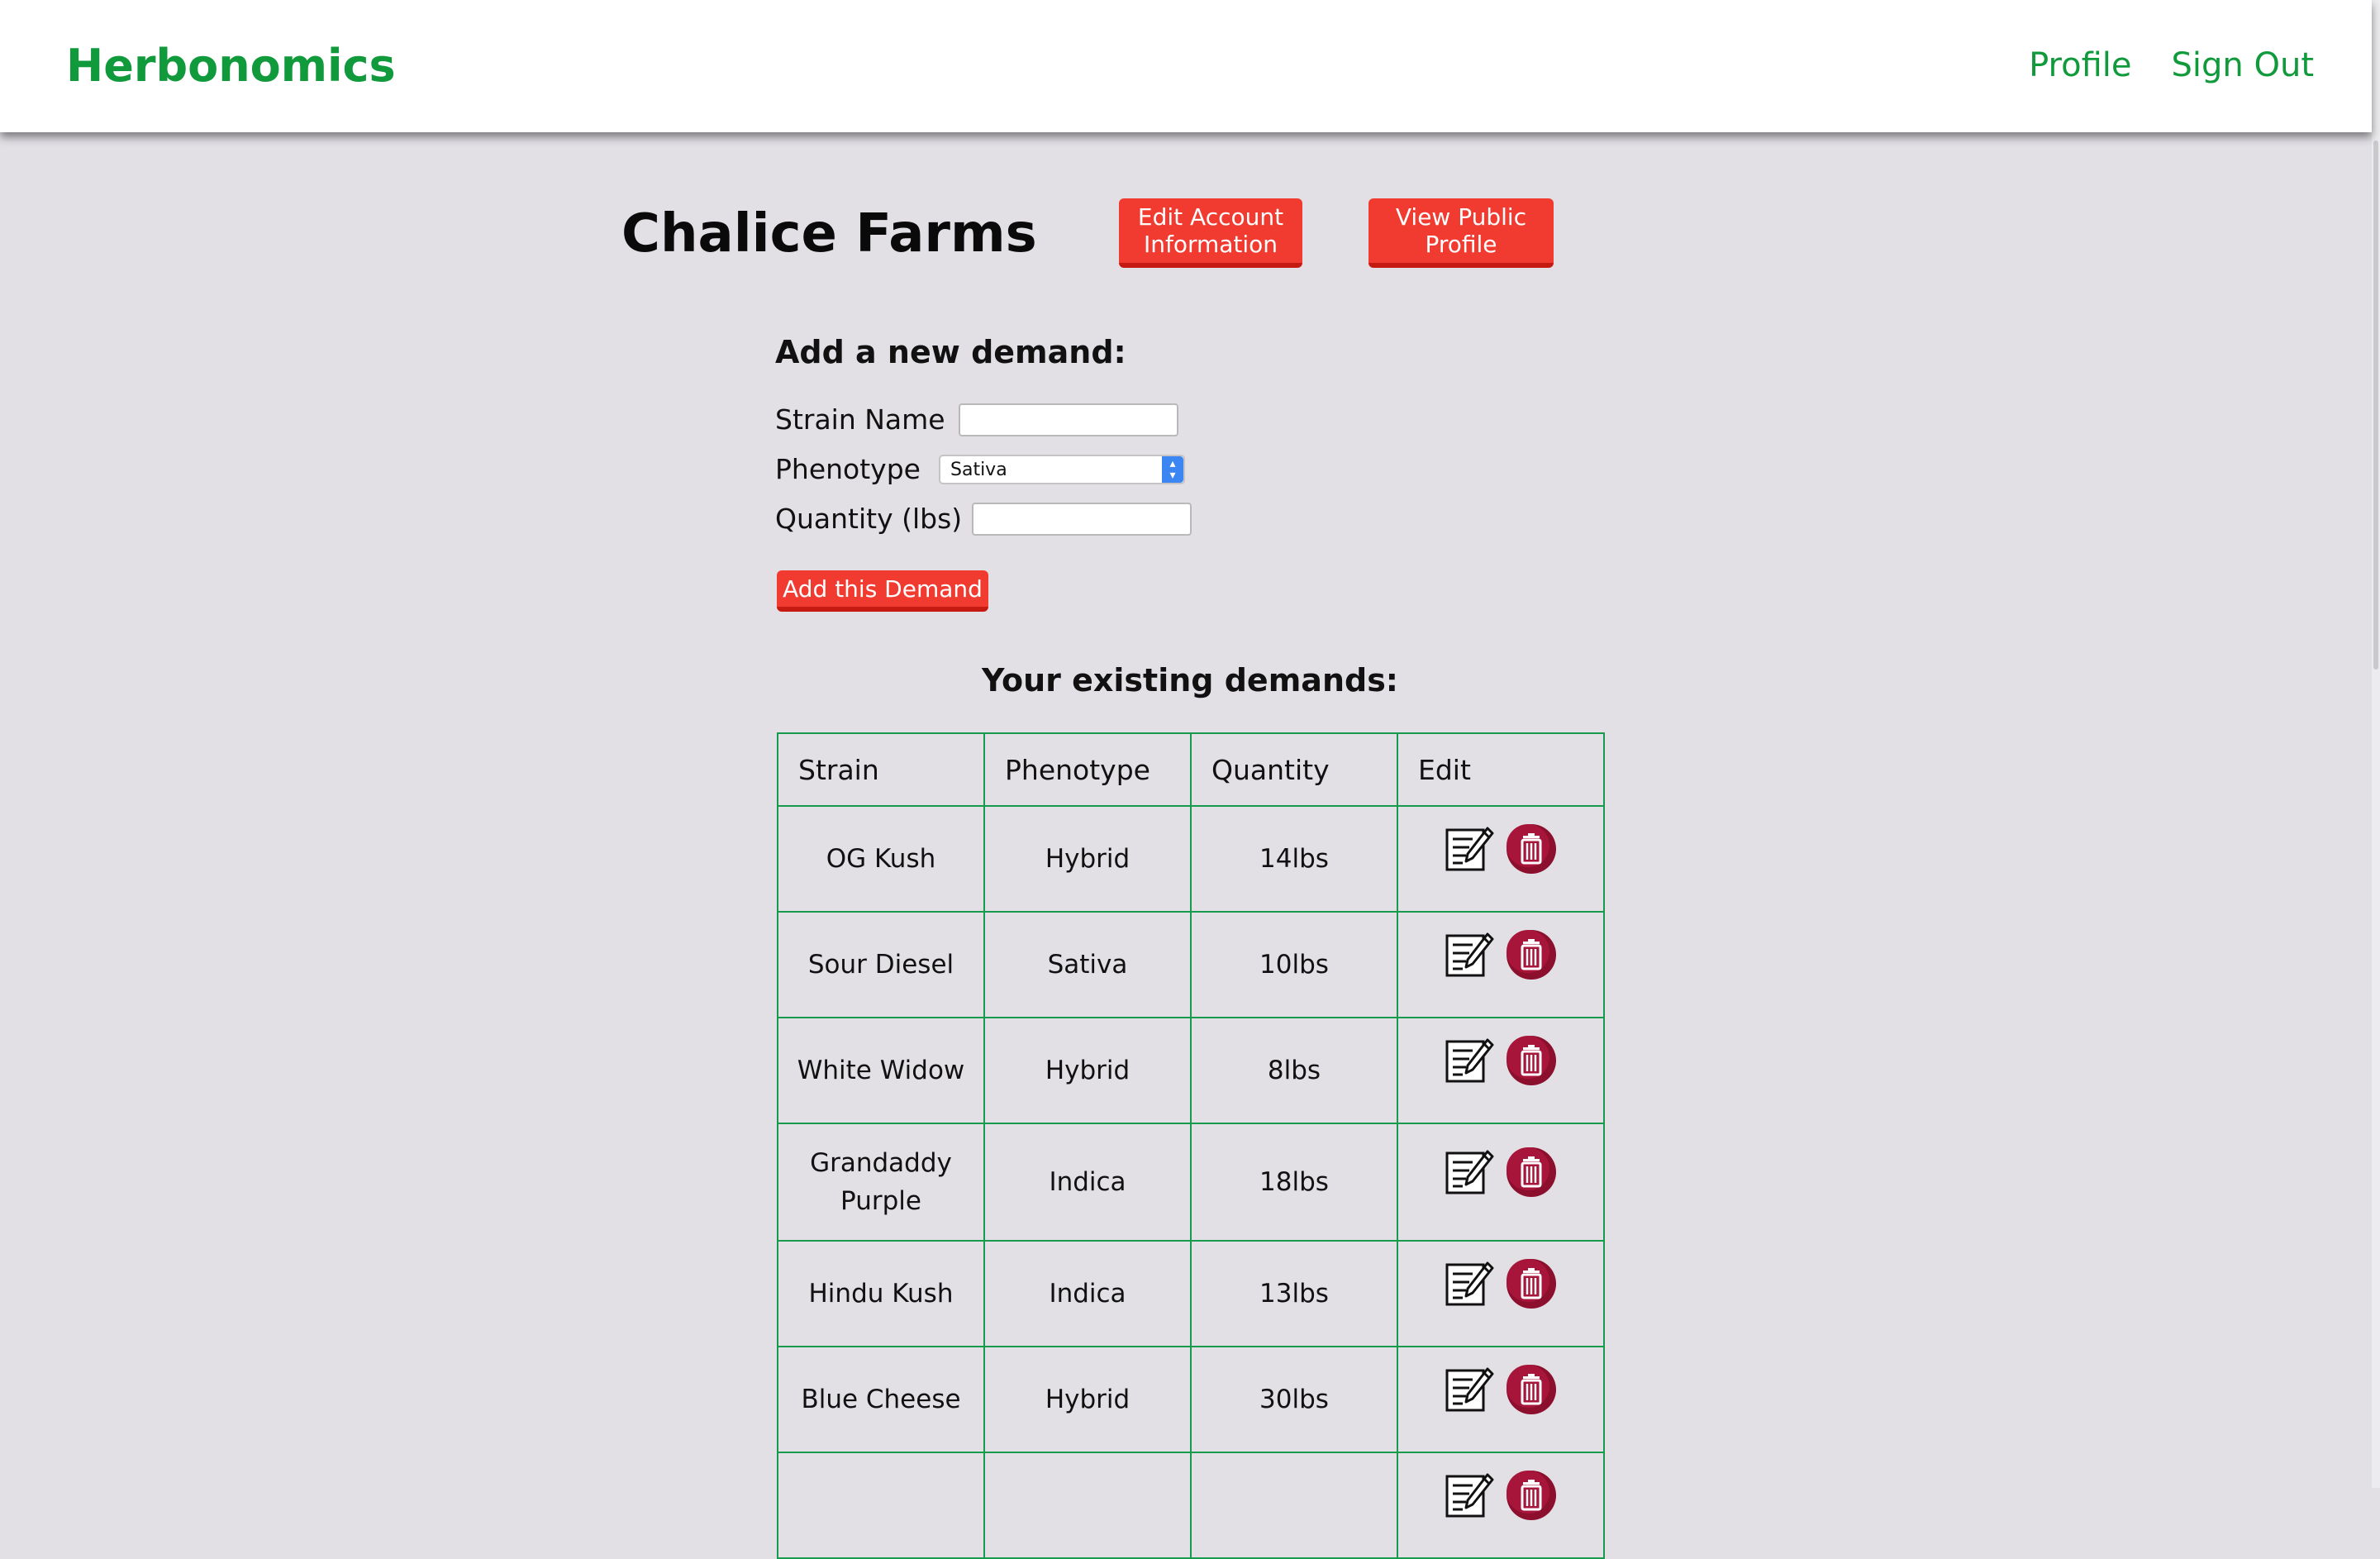 Image resolution: width=2380 pixels, height=1559 pixels. I want to click on table-row: White Widow Hybrid 8lbs, so click(1191, 1070).